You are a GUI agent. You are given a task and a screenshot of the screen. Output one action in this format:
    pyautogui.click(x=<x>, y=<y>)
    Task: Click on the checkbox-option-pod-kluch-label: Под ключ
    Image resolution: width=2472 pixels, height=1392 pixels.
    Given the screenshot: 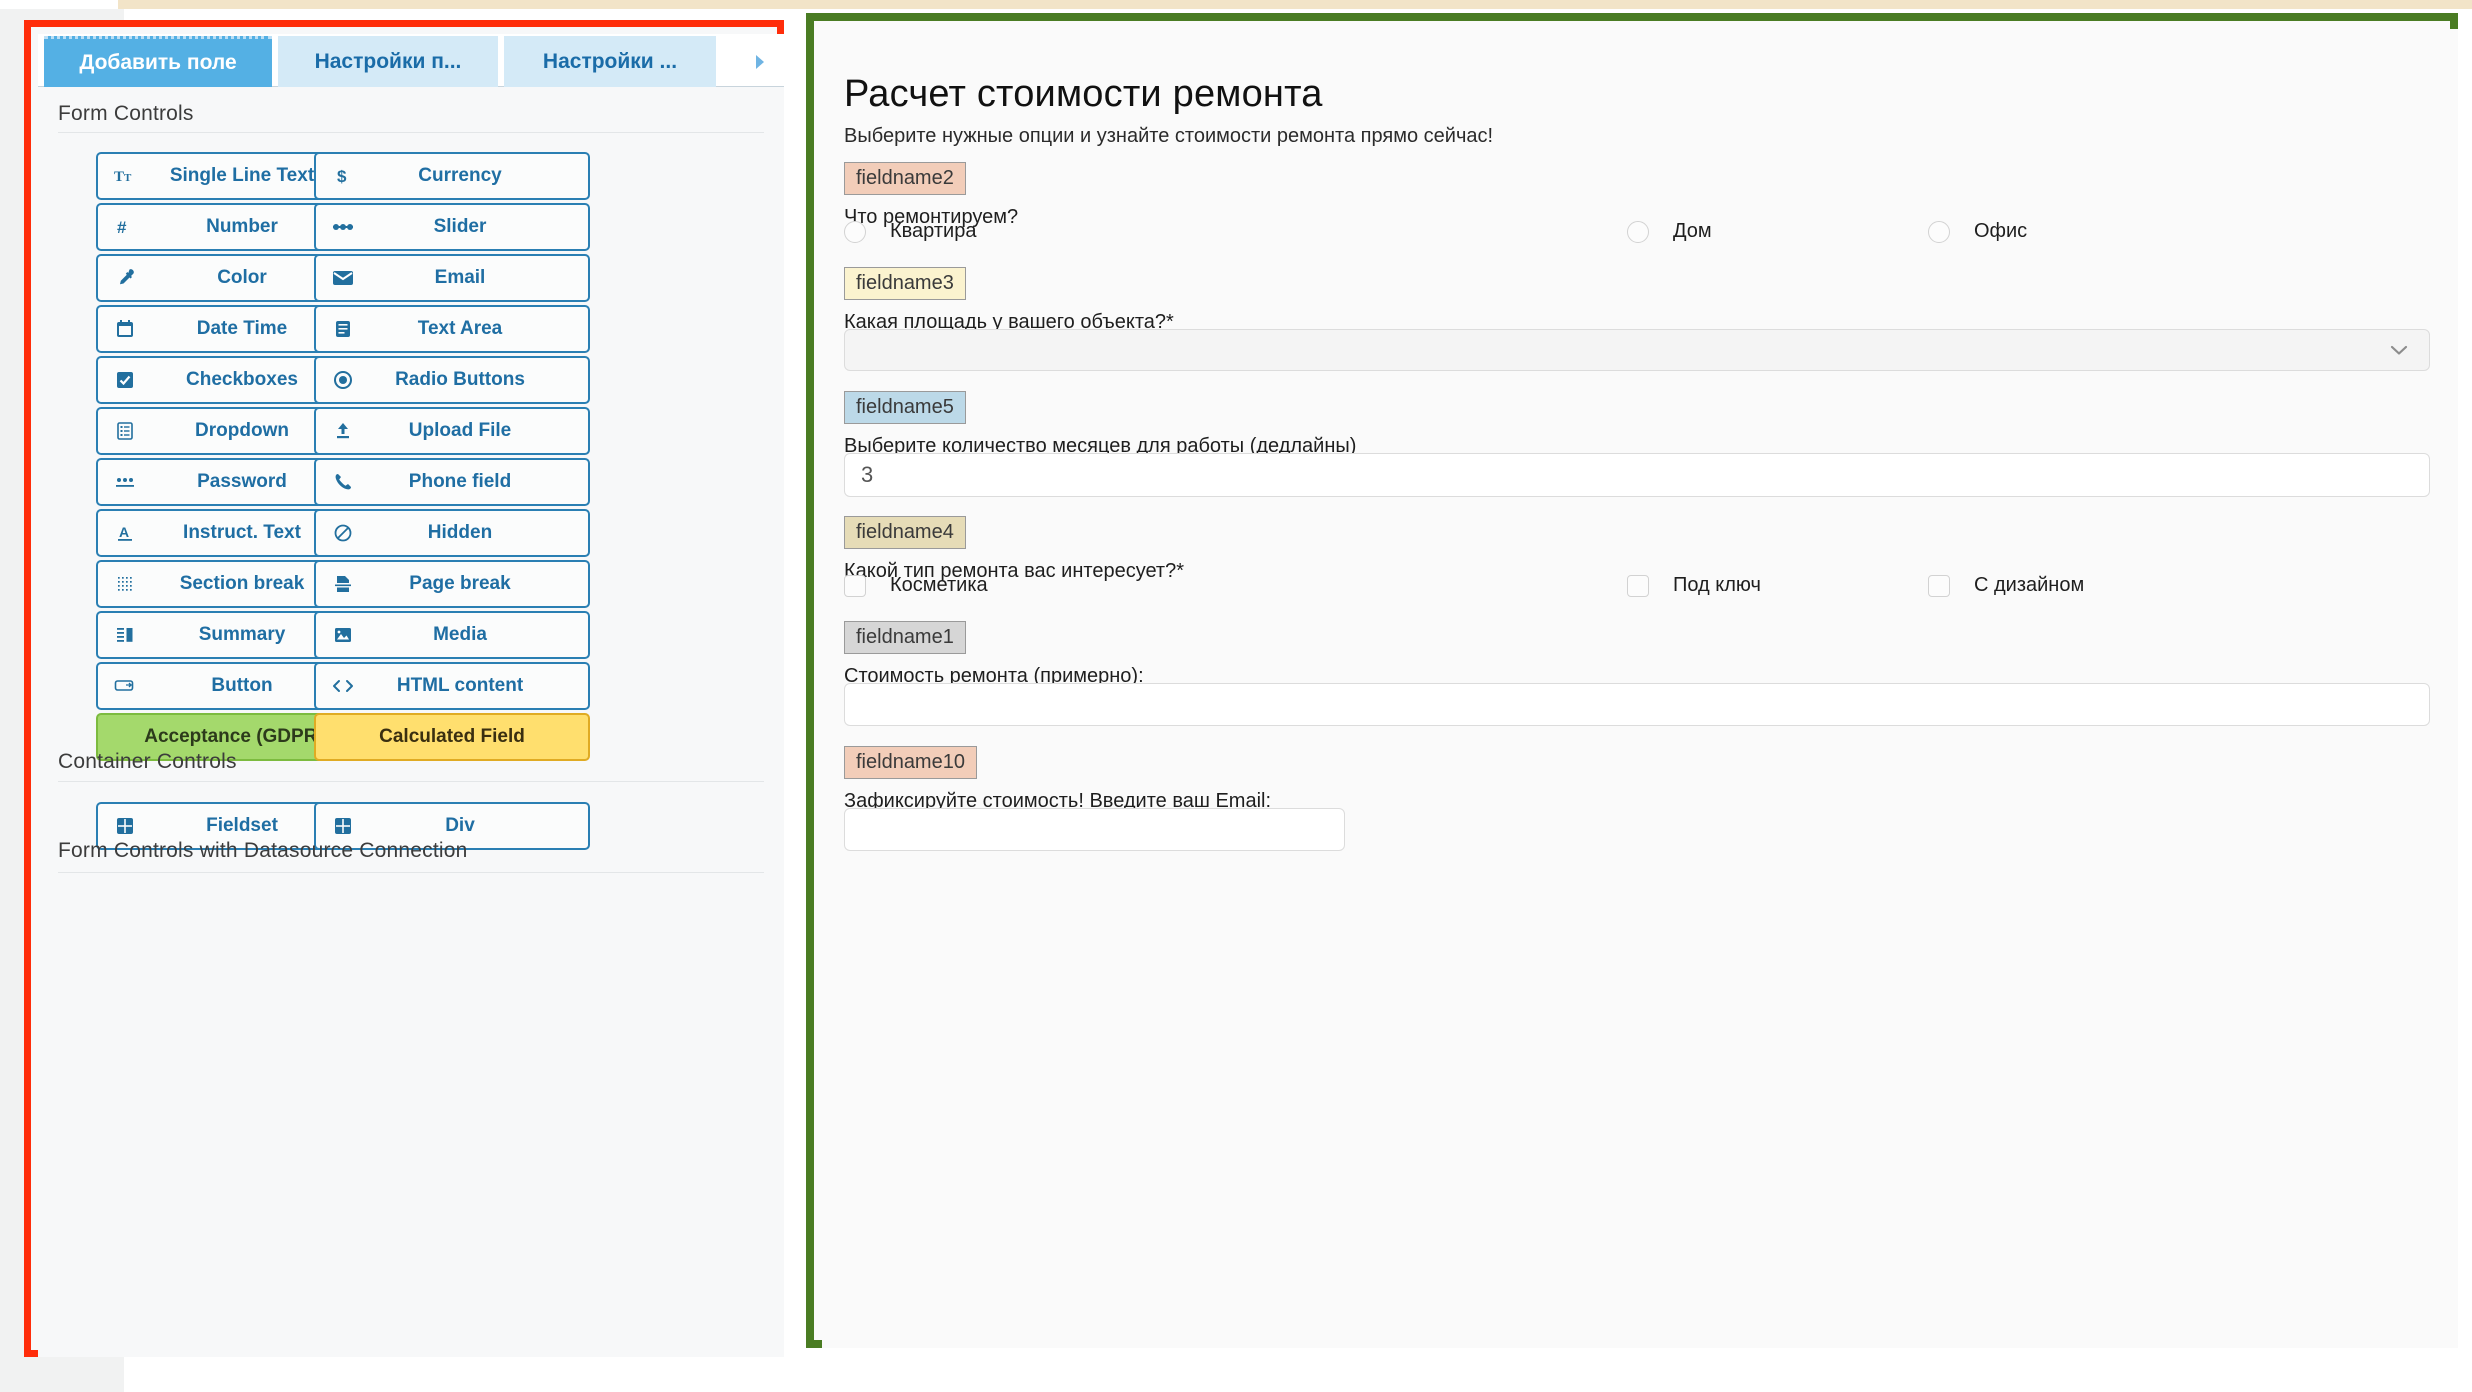 What is the action you would take?
    pyautogui.click(x=1717, y=585)
    